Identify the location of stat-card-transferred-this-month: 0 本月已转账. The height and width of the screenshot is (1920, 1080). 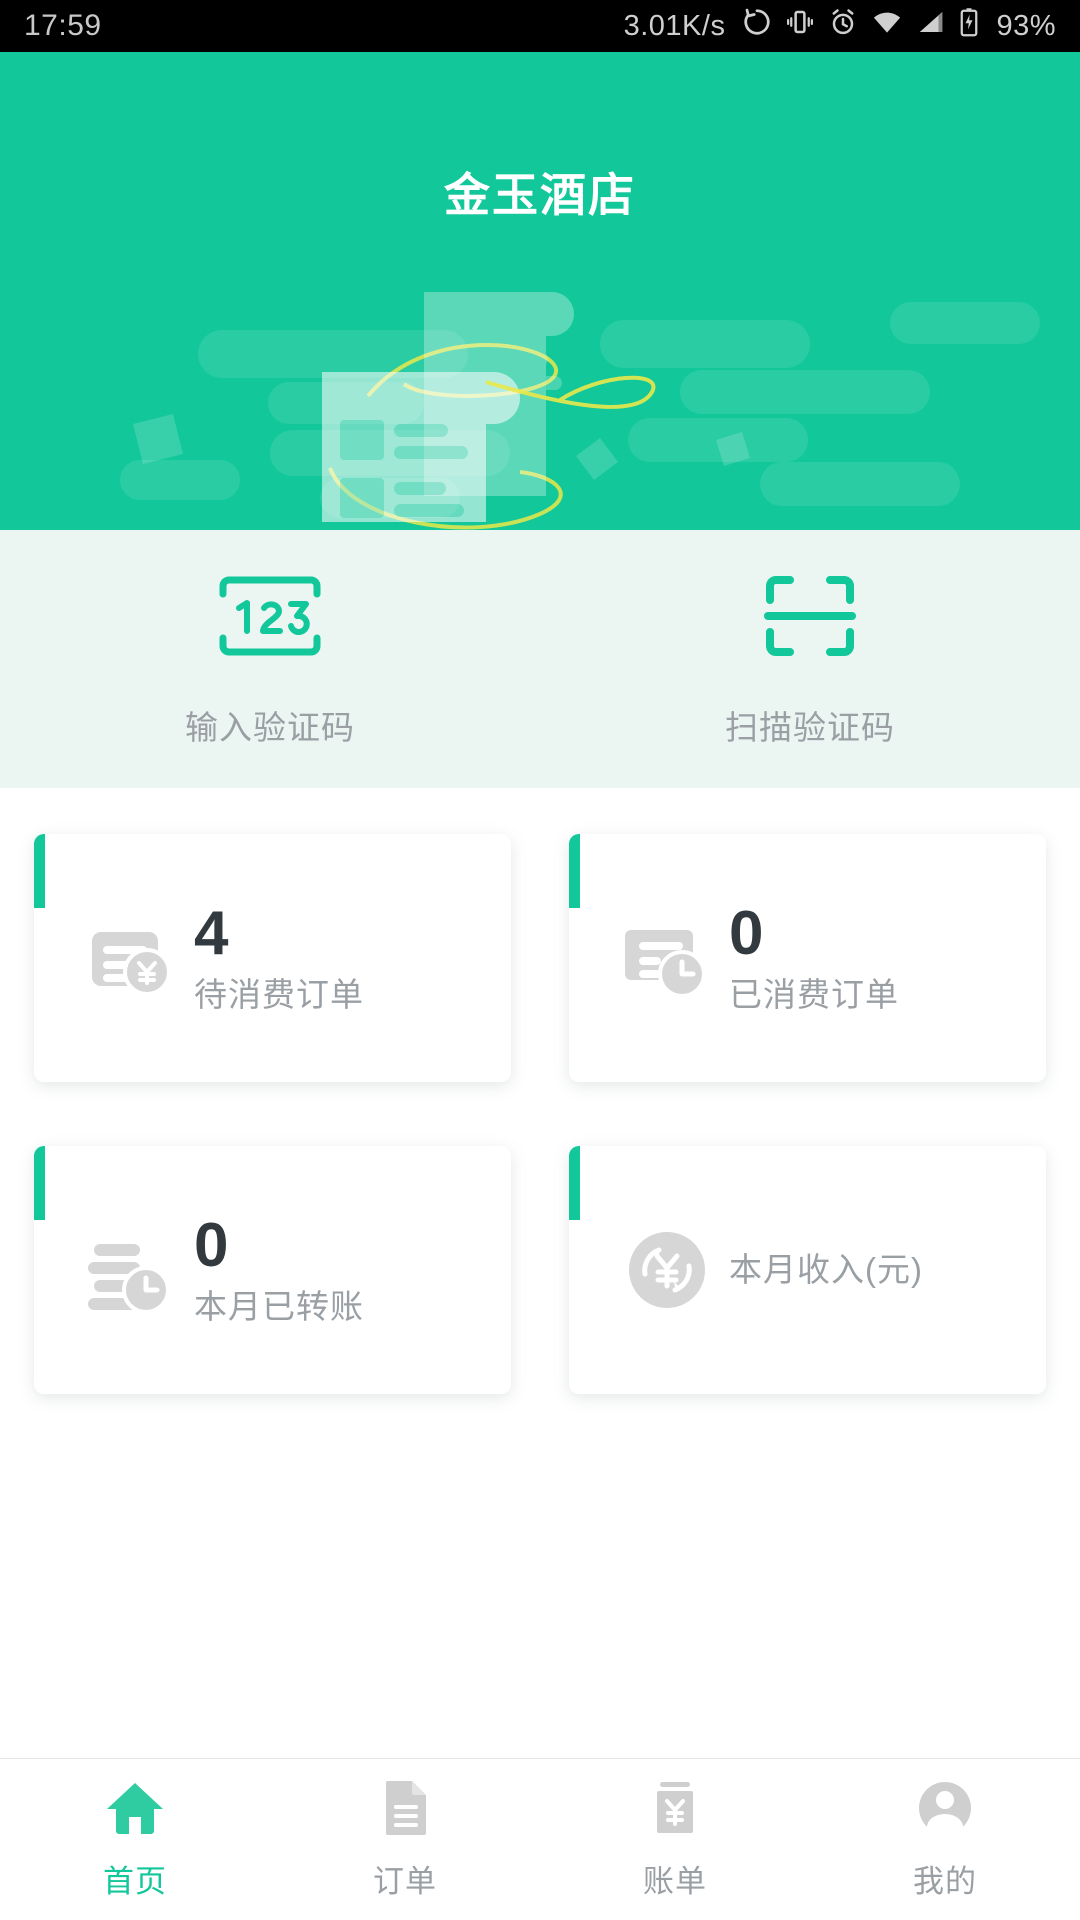
(272, 1270).